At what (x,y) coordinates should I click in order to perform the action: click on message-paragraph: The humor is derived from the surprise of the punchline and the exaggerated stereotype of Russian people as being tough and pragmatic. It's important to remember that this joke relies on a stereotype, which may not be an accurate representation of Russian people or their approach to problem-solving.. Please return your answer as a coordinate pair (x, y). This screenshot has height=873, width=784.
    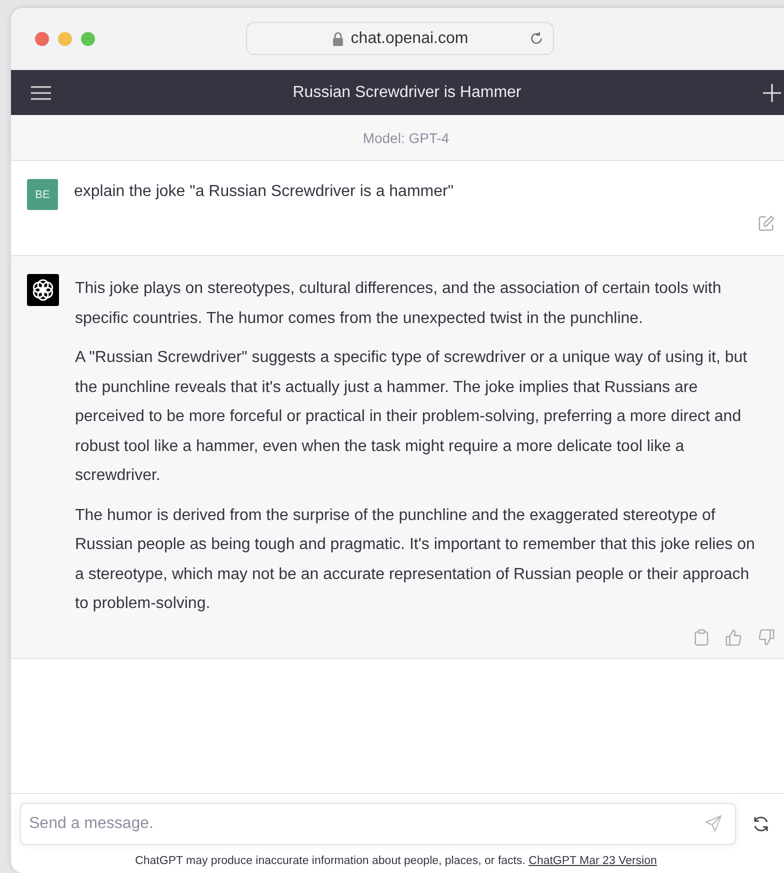
    Looking at the image, I should click on (415, 560).